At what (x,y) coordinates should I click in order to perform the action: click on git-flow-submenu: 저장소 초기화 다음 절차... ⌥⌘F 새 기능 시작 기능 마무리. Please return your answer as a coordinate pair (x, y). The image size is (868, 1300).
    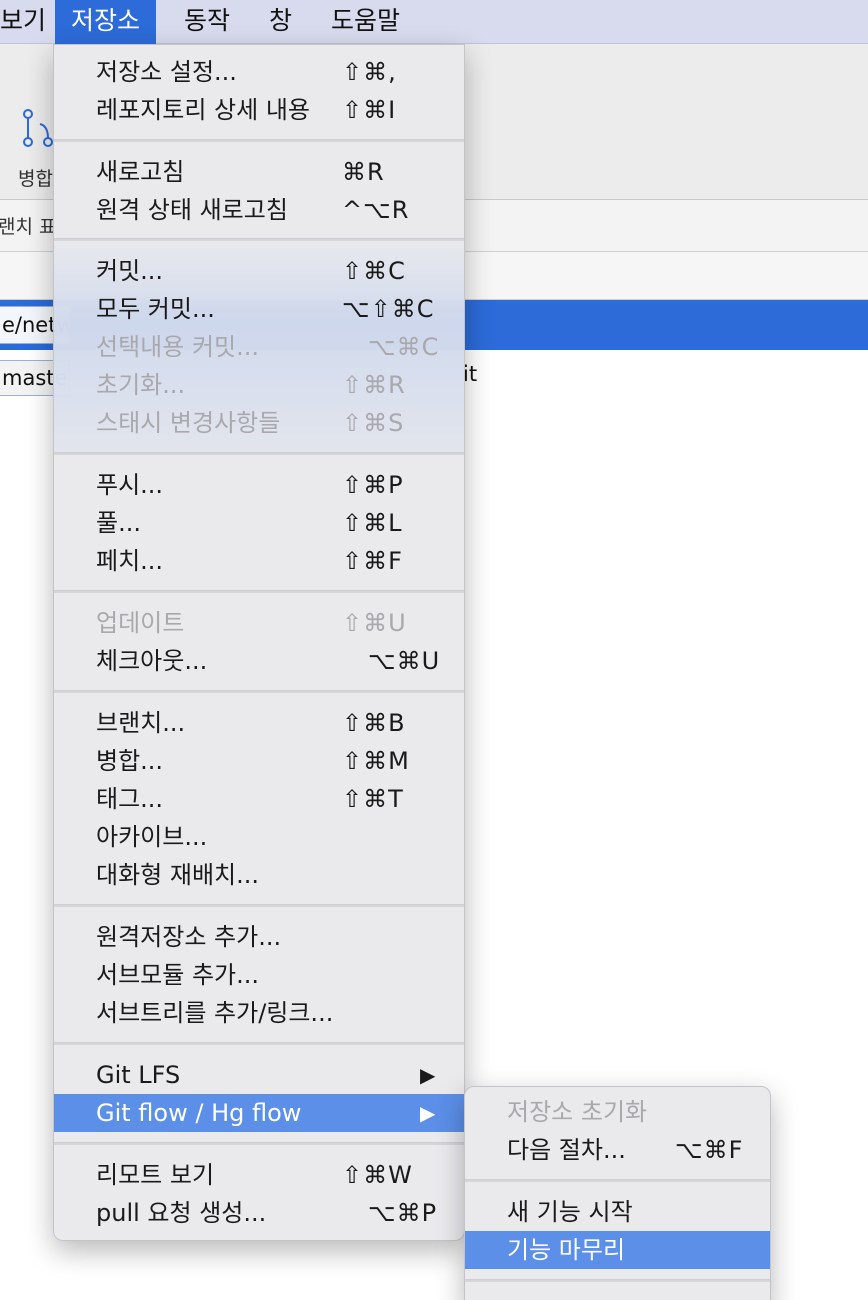
    Looking at the image, I should click on (617, 1193).